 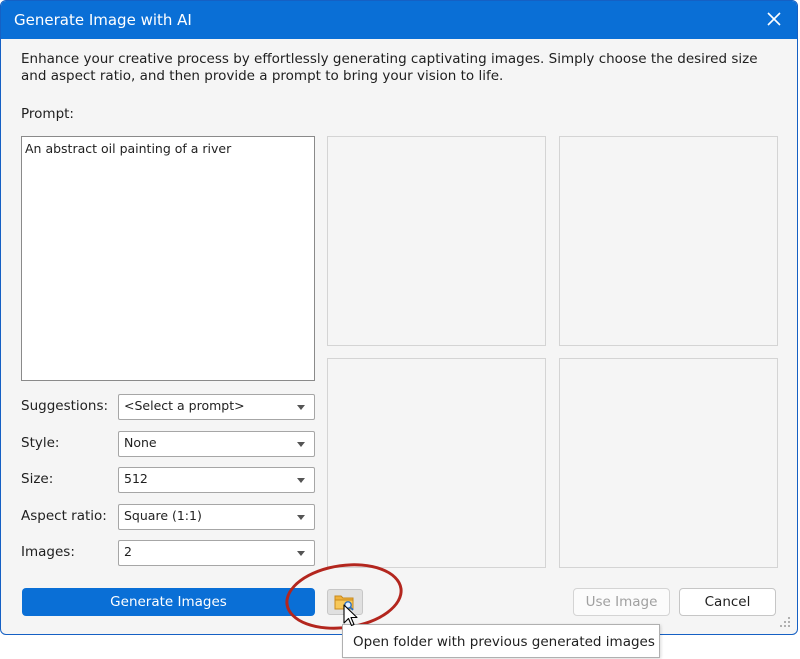 I want to click on suggestions-label: Suggestions:, so click(x=65, y=406).